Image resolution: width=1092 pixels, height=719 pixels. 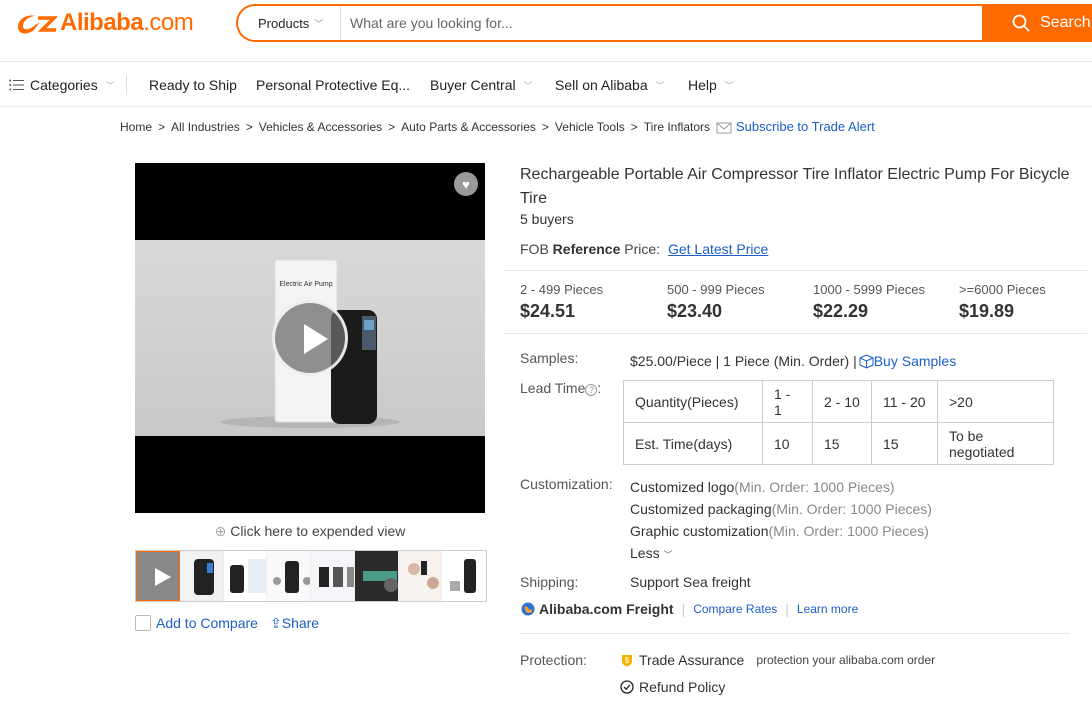 What do you see at coordinates (16, 85) in the screenshot?
I see `menu-icon` at bounding box center [16, 85].